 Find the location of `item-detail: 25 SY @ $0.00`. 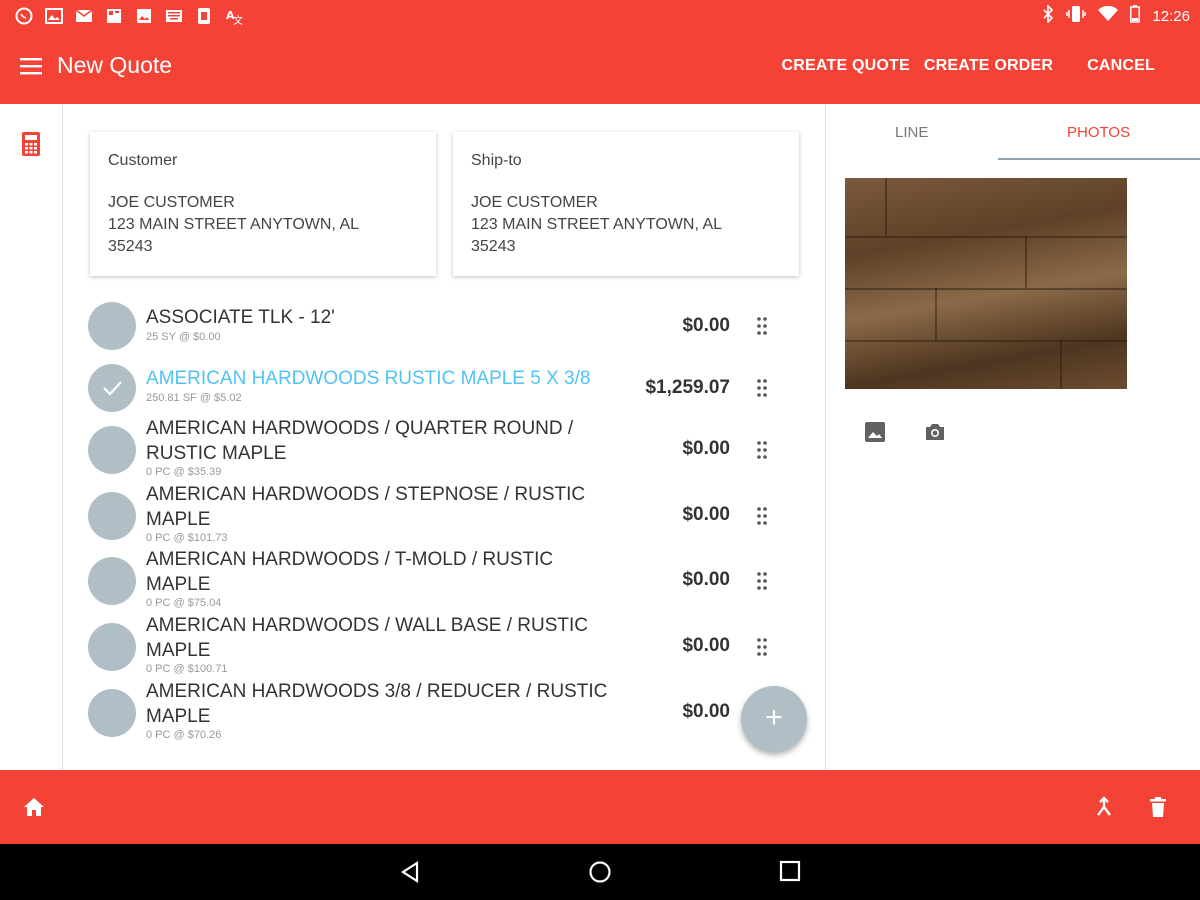

item-detail: 25 SY @ $0.00 is located at coordinates (183, 337).